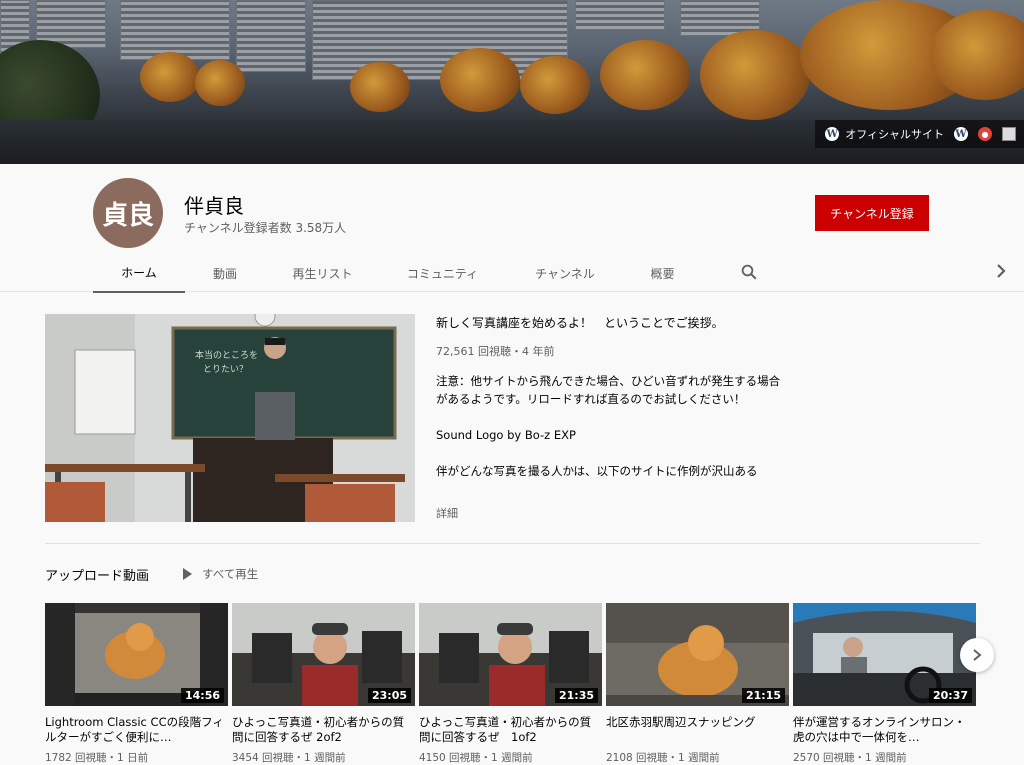 Image resolution: width=1024 pixels, height=765 pixels. I want to click on video-title: ひよっこ写真道・初心者からの質問に回答するぜ 2of2, so click(323, 730).